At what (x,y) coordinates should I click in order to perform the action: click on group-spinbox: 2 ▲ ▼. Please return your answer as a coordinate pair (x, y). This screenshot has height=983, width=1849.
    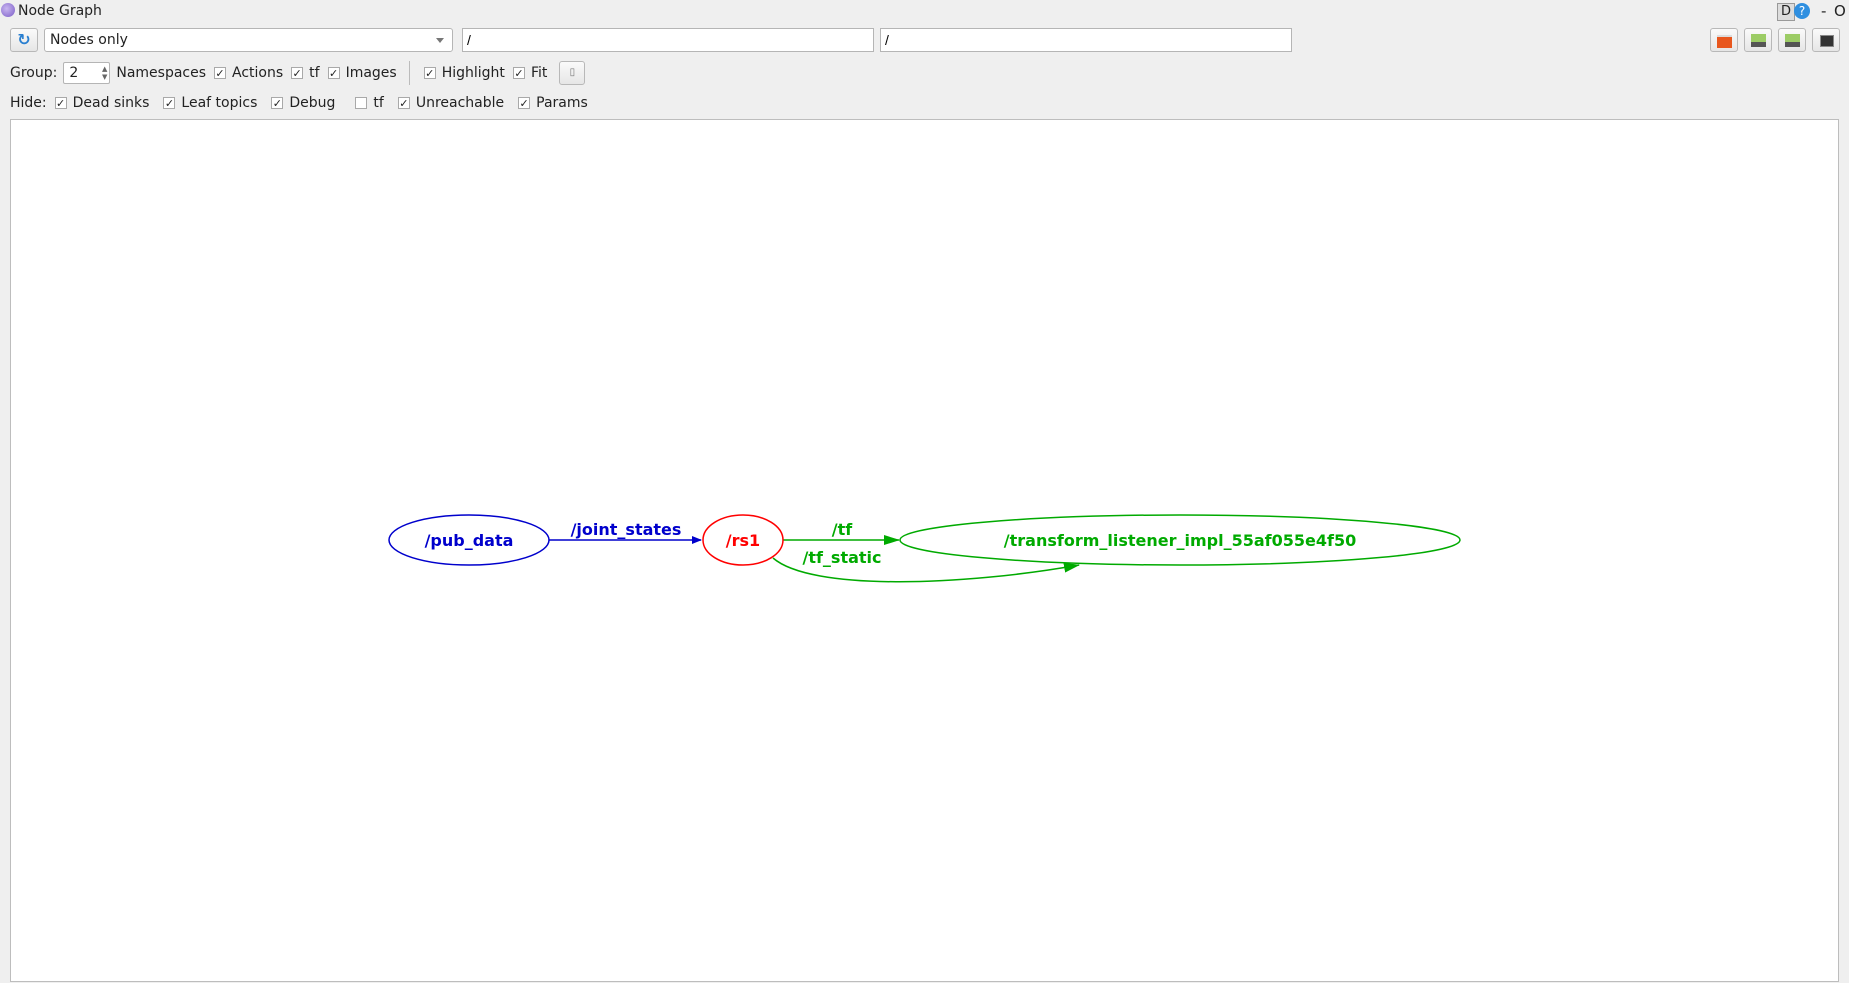
    Looking at the image, I should click on (87, 73).